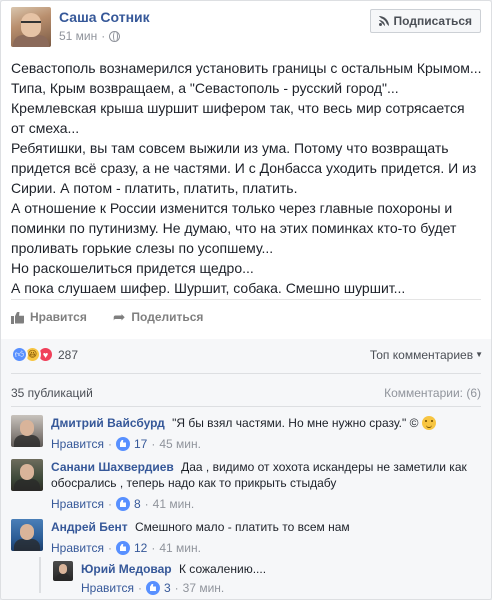  I want to click on like-button: Нравится, so click(49, 317).